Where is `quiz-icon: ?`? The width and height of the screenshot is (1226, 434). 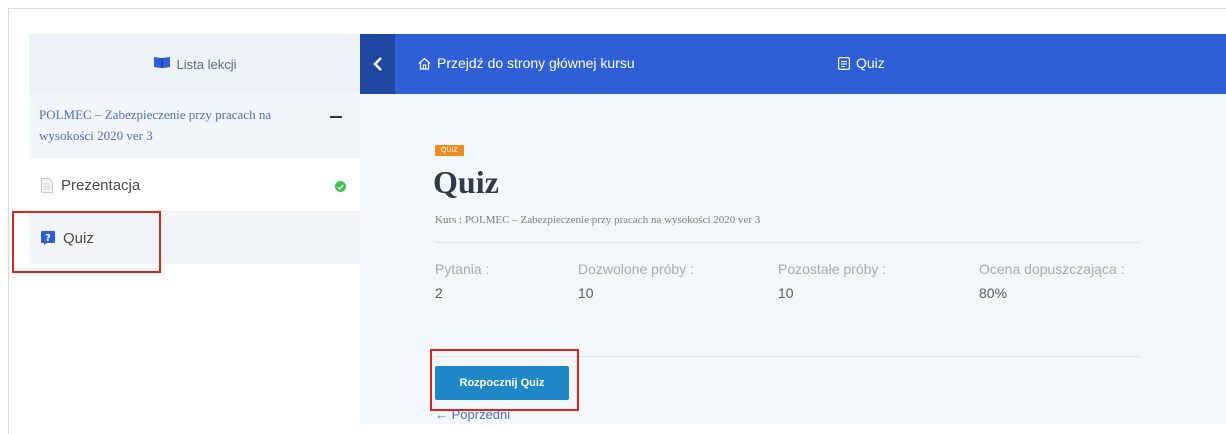
quiz-icon: ? is located at coordinates (48, 238).